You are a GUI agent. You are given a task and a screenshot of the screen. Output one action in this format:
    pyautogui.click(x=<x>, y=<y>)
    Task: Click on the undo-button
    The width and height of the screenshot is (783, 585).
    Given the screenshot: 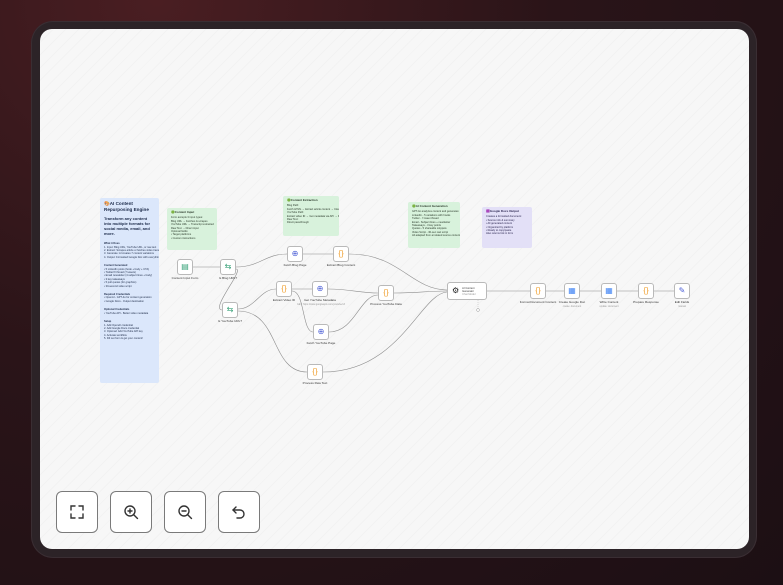 What is the action you would take?
    pyautogui.click(x=239, y=512)
    